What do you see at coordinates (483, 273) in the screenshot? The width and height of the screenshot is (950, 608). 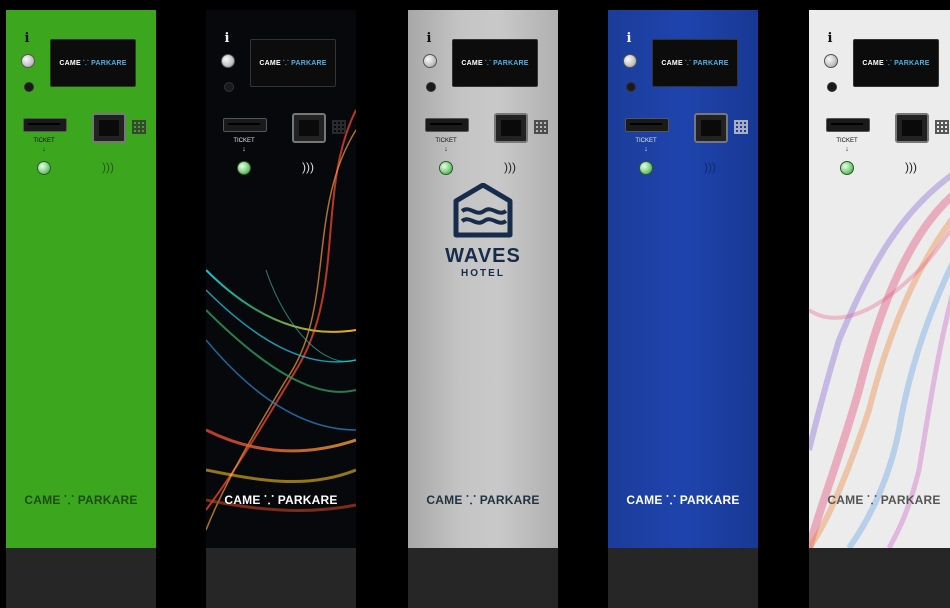 I see `waves-hotel-subtitle: HOTEL` at bounding box center [483, 273].